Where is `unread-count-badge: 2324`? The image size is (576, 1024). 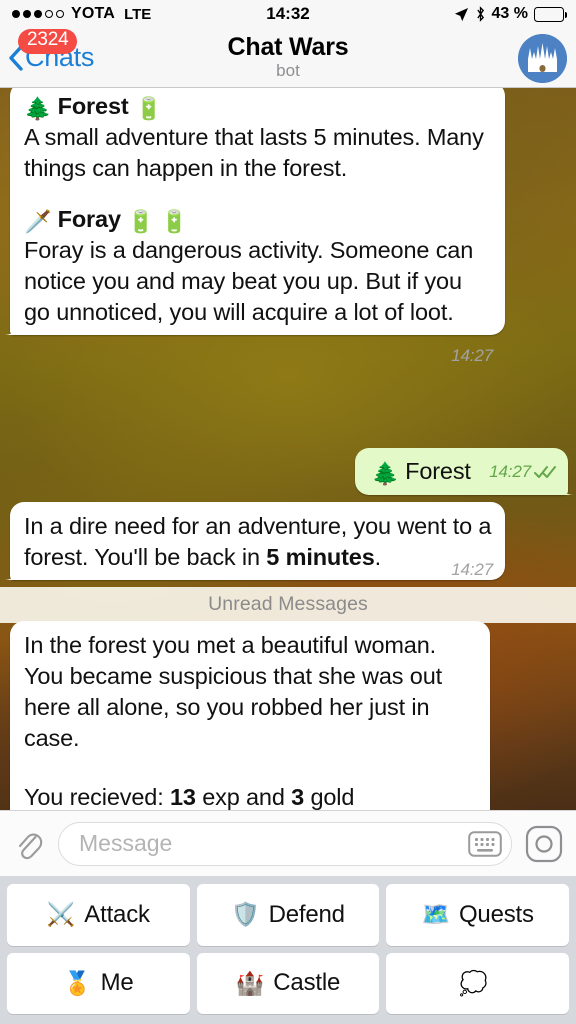
unread-count-badge: 2324 is located at coordinates (48, 41).